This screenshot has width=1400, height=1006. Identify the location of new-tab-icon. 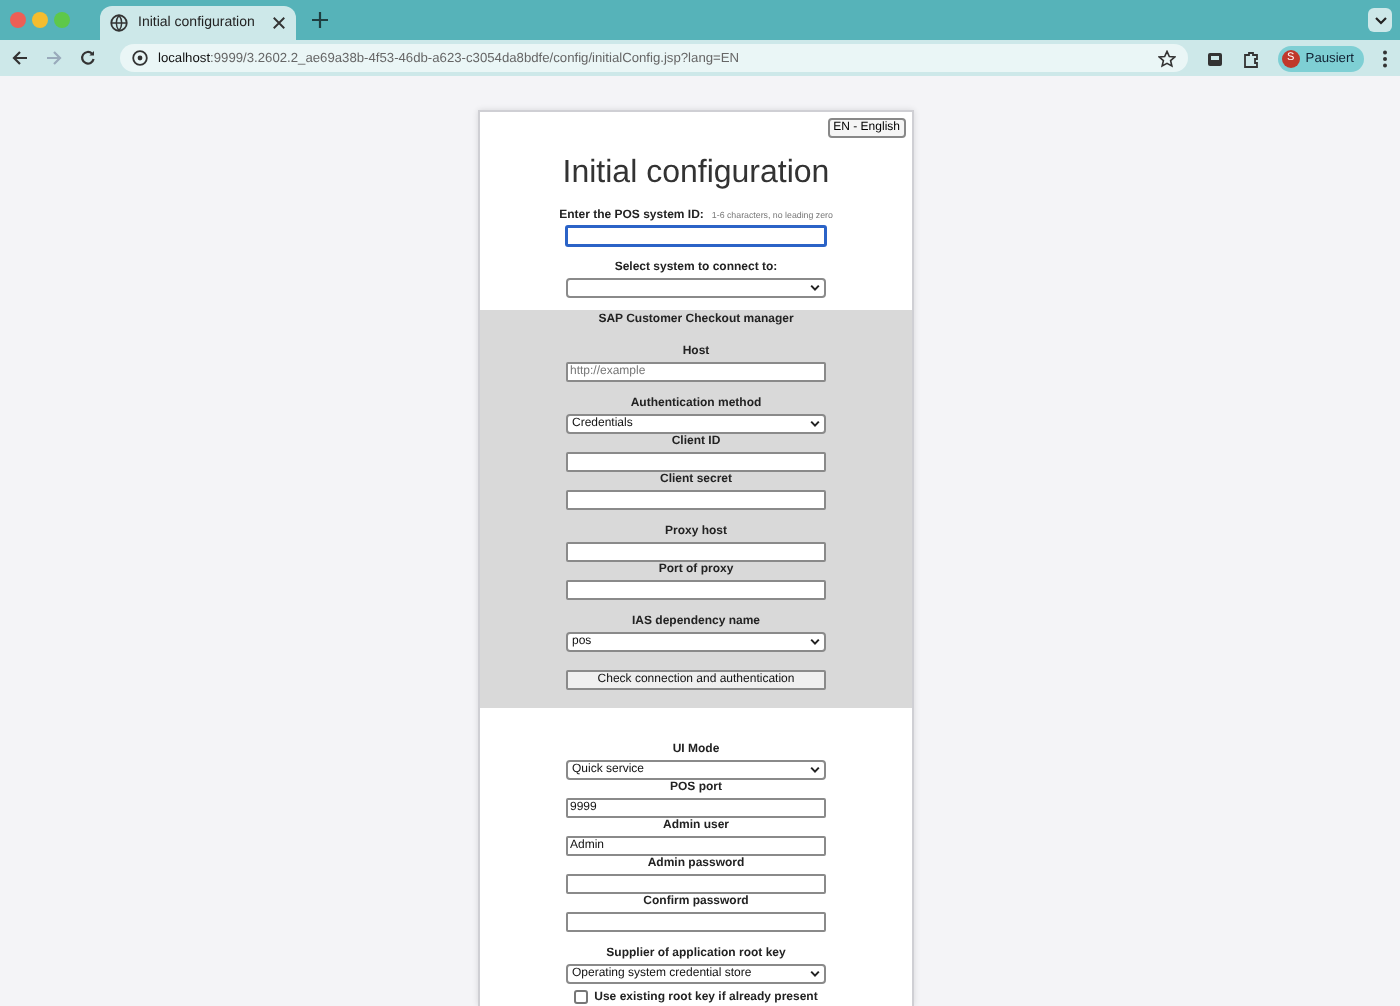
(320, 20).